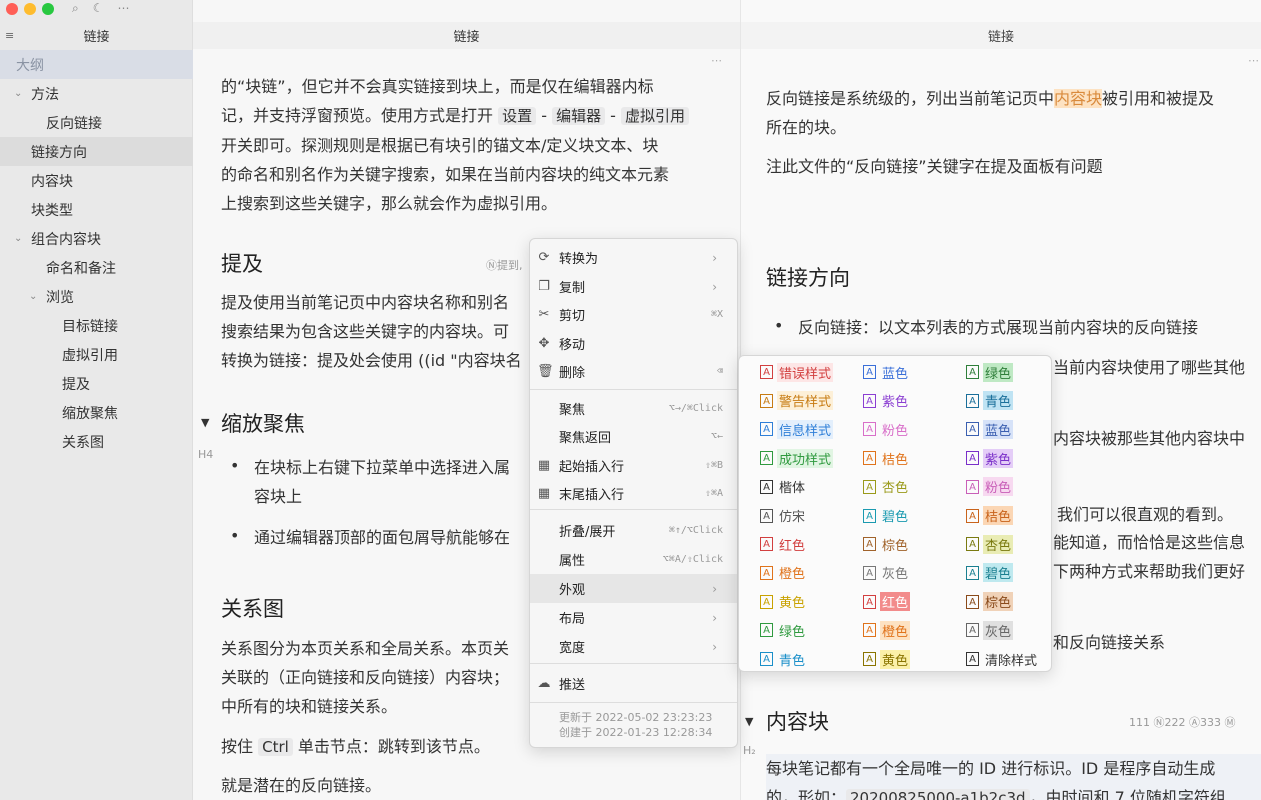  I want to click on menu-icon: ≡, so click(9, 35).